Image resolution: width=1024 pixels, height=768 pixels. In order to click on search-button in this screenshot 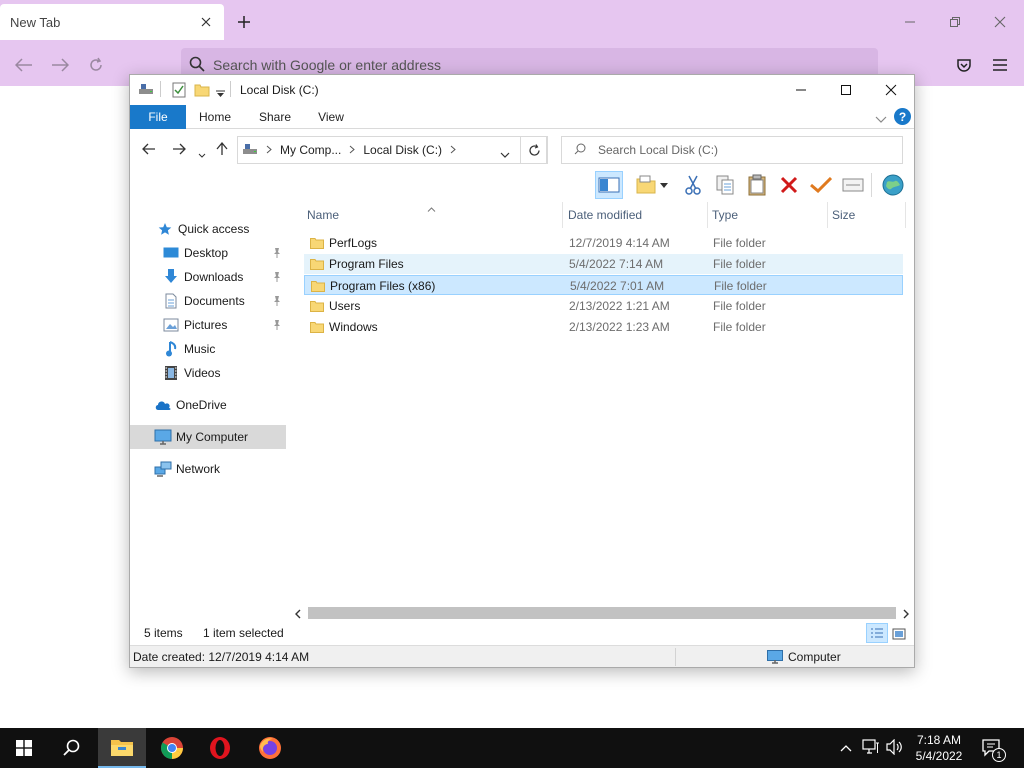, I will do `click(72, 748)`.